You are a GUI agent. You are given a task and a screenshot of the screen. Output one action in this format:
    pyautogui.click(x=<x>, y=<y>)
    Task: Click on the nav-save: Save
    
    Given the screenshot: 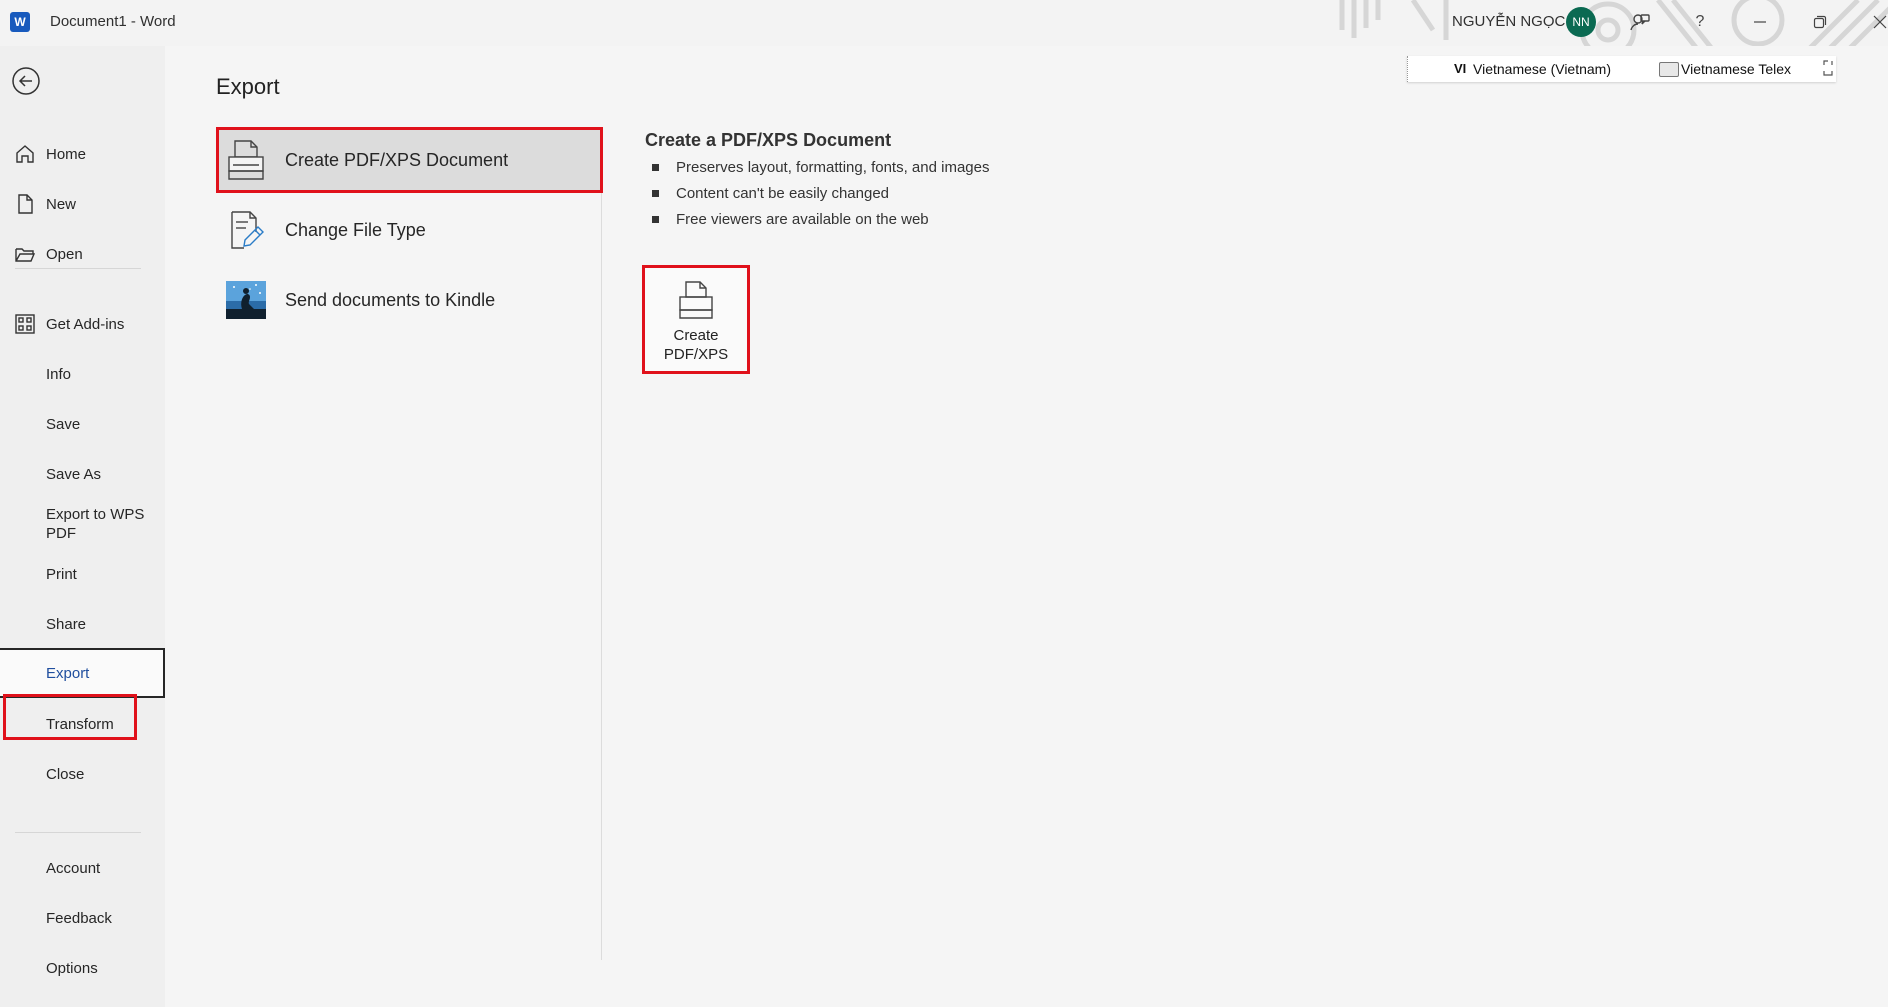 What is the action you would take?
    pyautogui.click(x=82, y=424)
    